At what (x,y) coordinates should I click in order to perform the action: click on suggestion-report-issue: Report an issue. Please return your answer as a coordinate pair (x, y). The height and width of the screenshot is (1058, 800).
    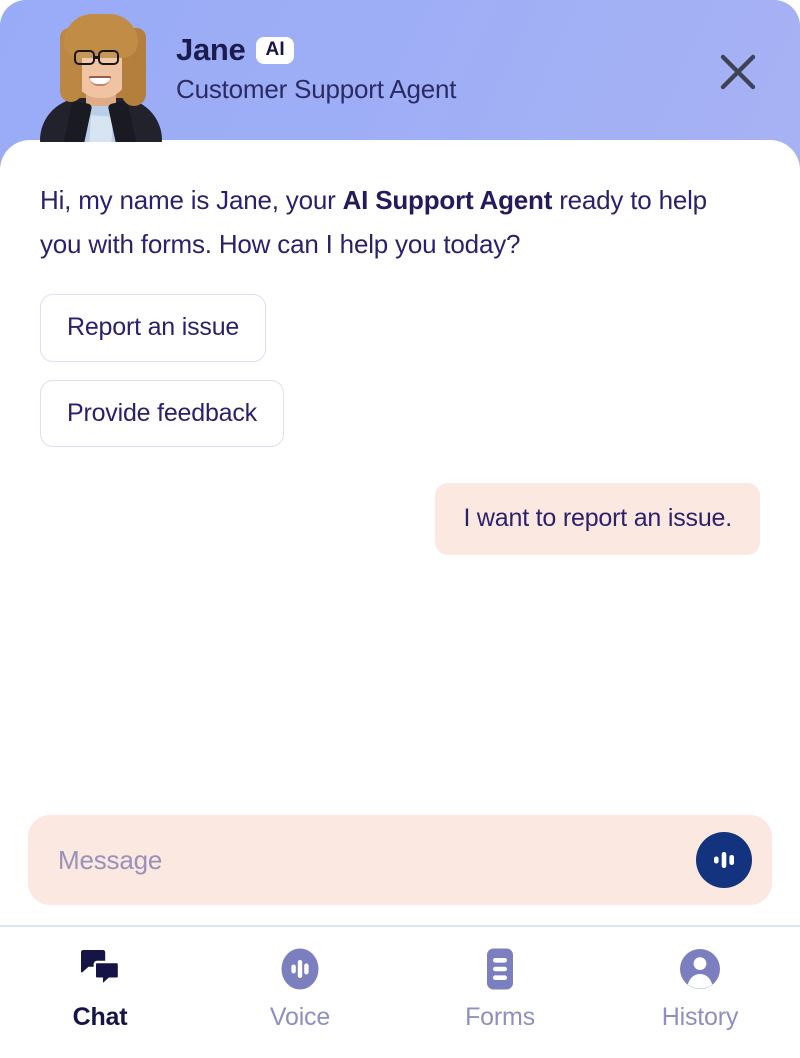
    Looking at the image, I should click on (153, 328).